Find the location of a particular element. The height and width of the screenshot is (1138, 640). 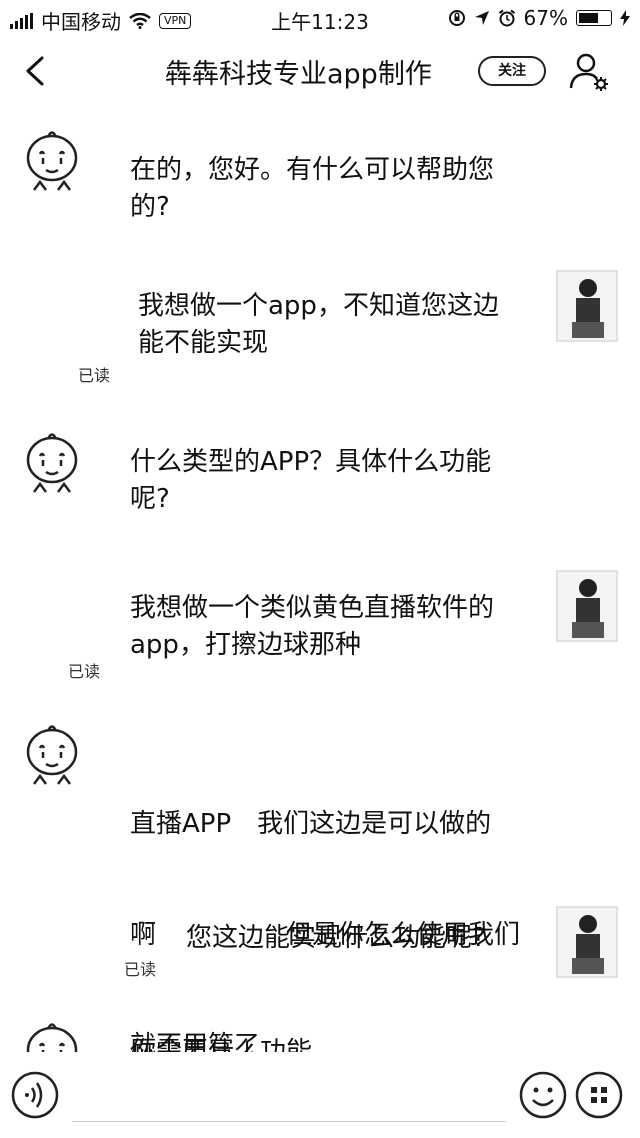

message-line: app，打擦边球那种 is located at coordinates (245, 645).